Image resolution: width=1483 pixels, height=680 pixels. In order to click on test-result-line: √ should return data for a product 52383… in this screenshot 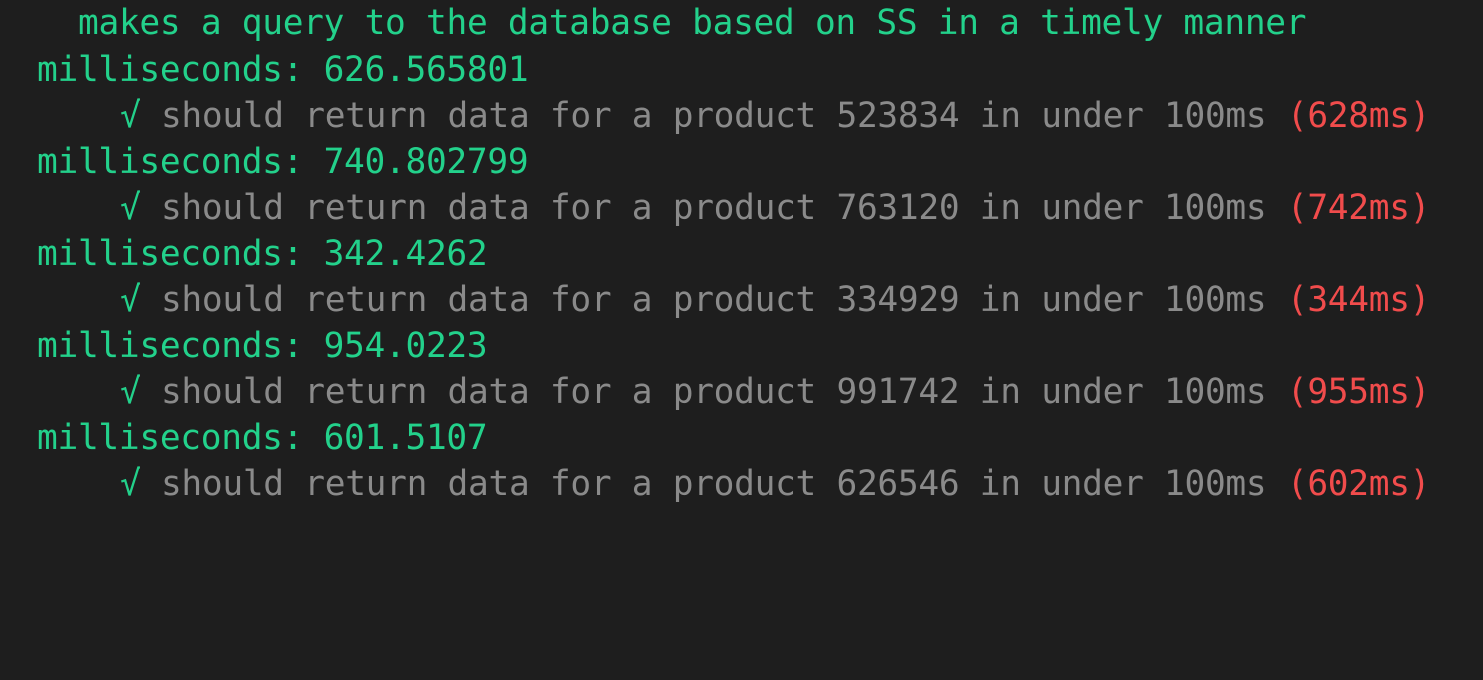, I will do `click(775, 116)`.